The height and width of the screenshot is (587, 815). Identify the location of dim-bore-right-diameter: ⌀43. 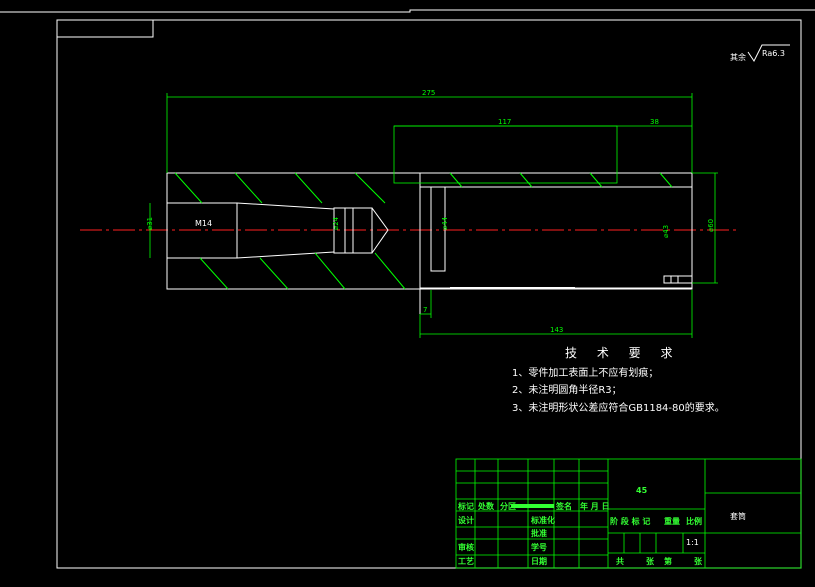
(666, 231).